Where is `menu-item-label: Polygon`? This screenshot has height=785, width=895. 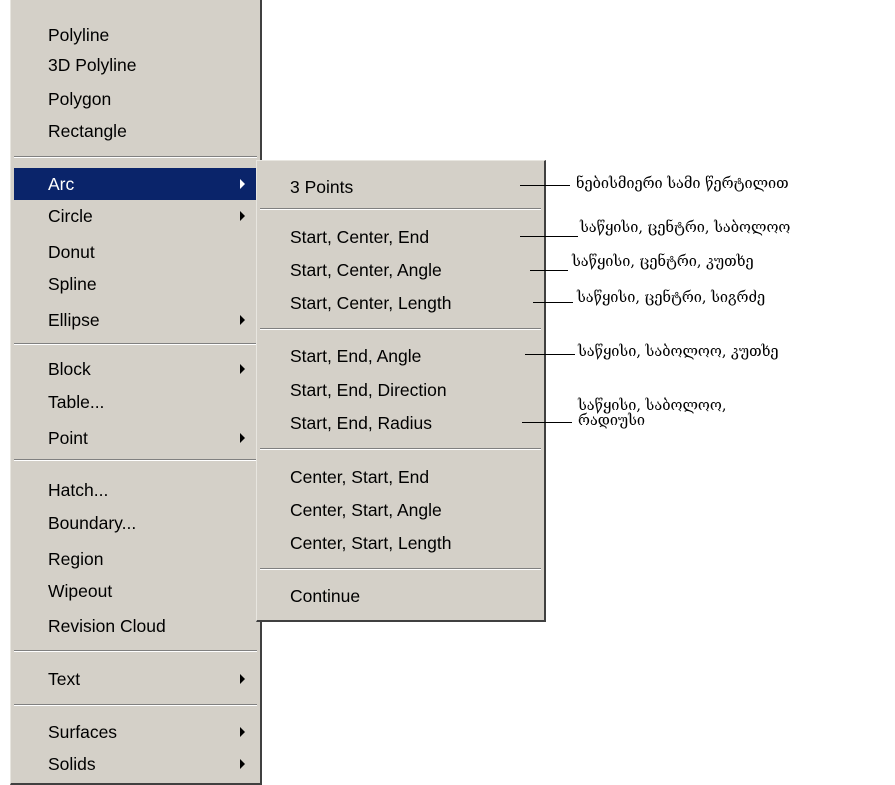
menu-item-label: Polygon is located at coordinates (80, 99).